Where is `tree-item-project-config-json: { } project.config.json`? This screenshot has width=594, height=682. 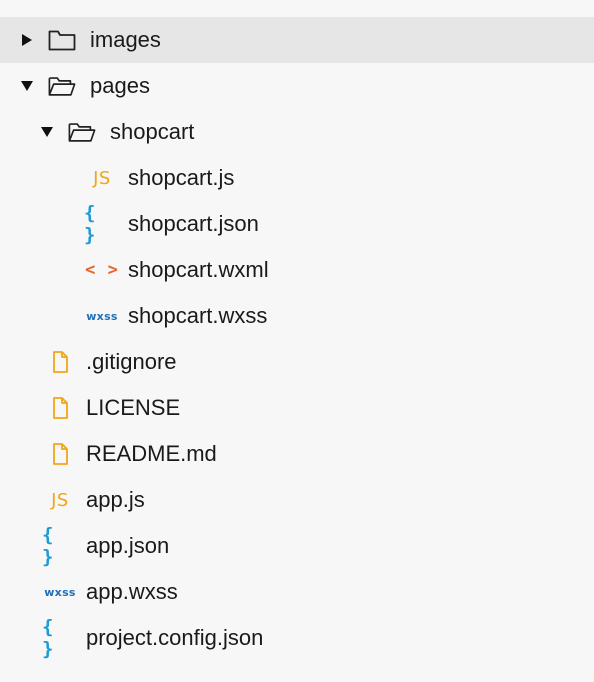 tree-item-project-config-json: { } project.config.json is located at coordinates (297, 638).